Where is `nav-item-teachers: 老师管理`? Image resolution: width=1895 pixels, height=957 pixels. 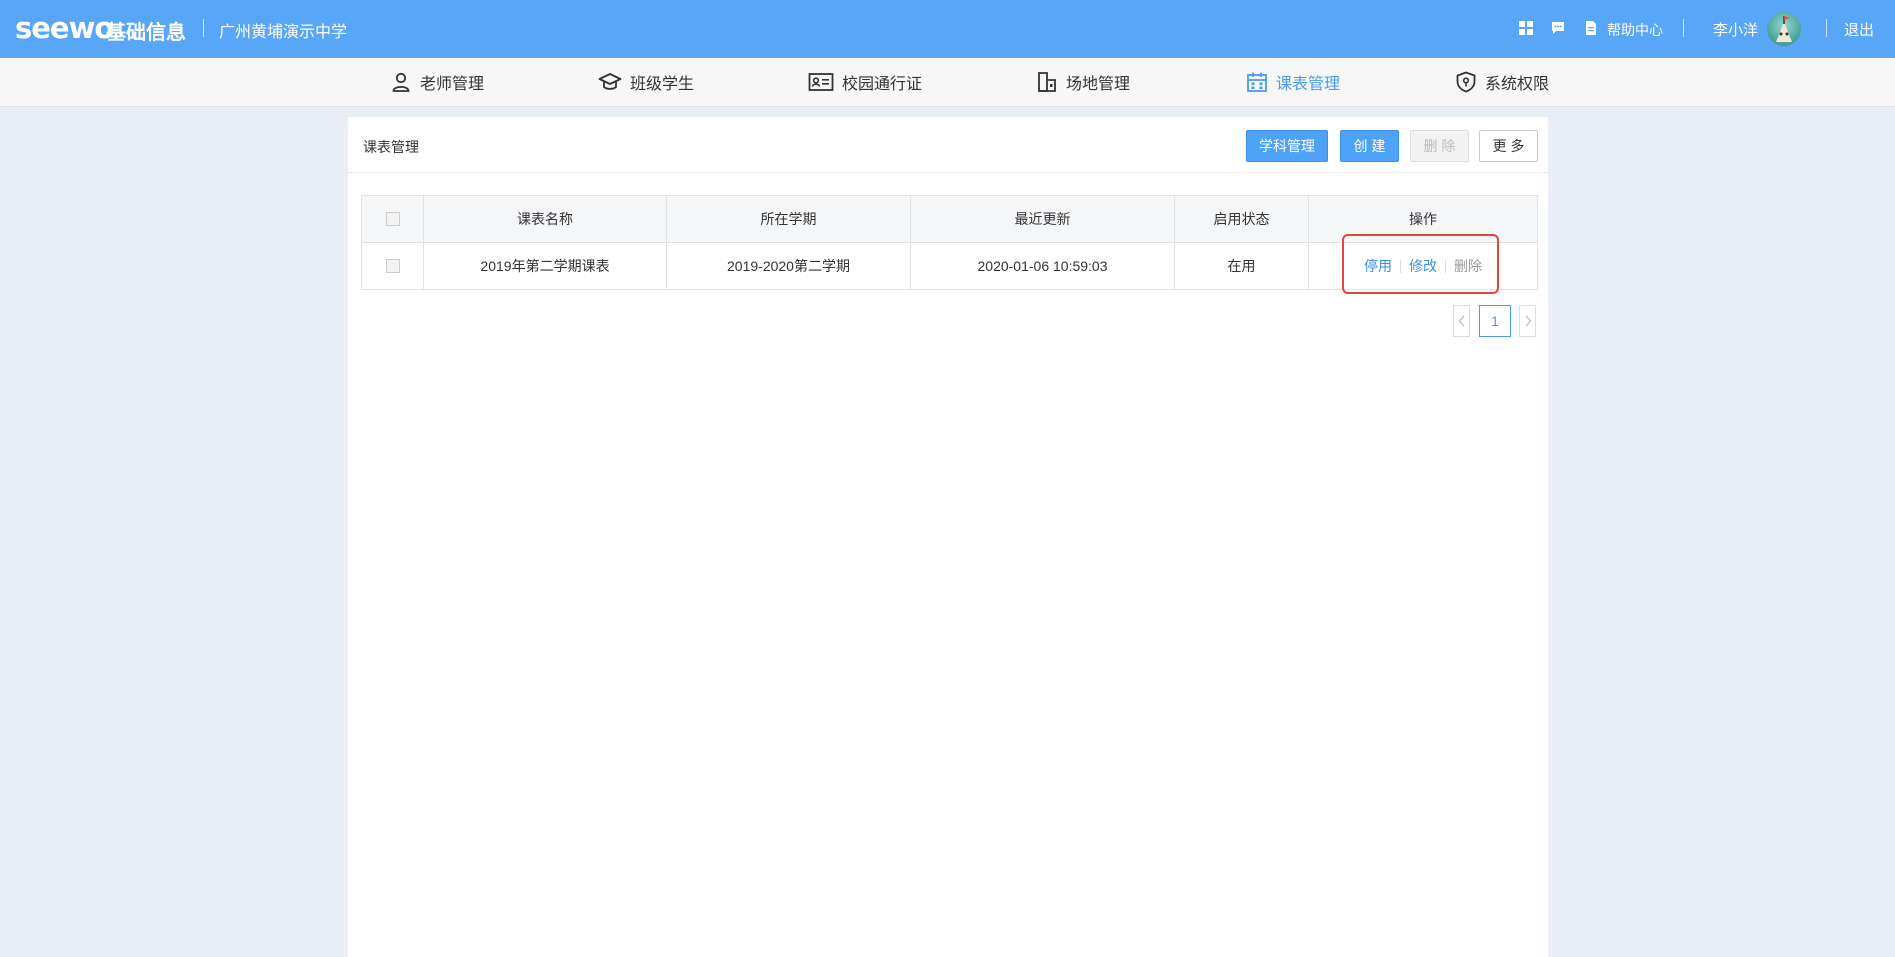
nav-item-teachers: 老师管理 is located at coordinates (437, 82).